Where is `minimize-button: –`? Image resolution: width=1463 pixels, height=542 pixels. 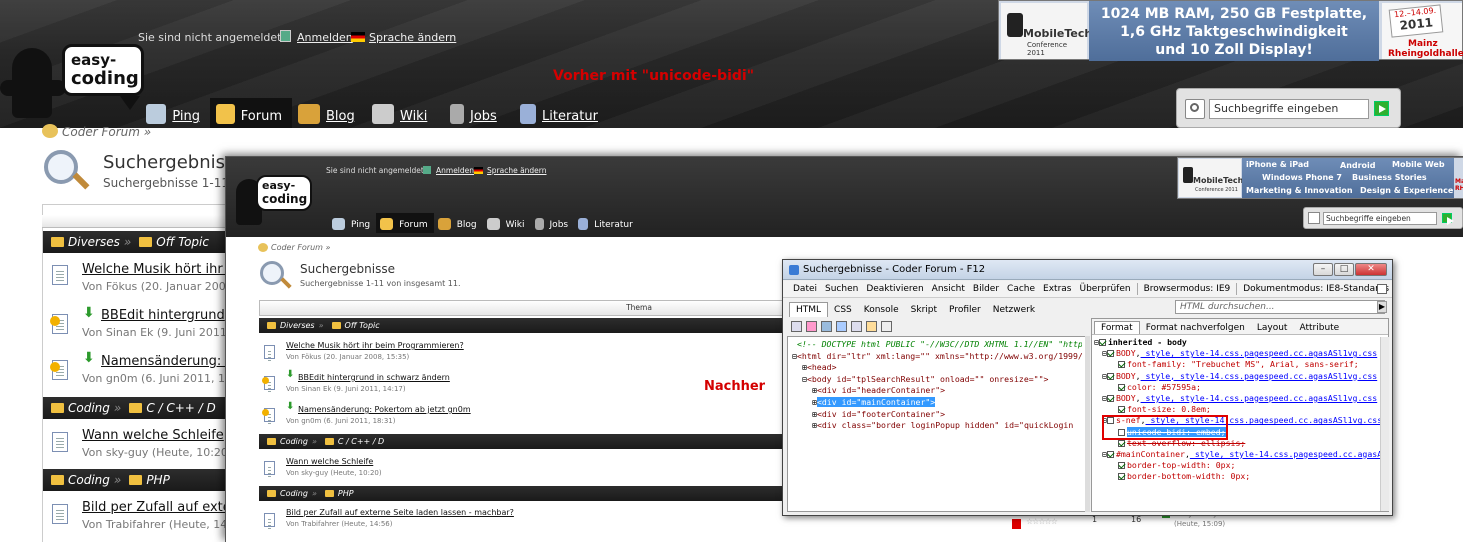 minimize-button: – is located at coordinates (1323, 269).